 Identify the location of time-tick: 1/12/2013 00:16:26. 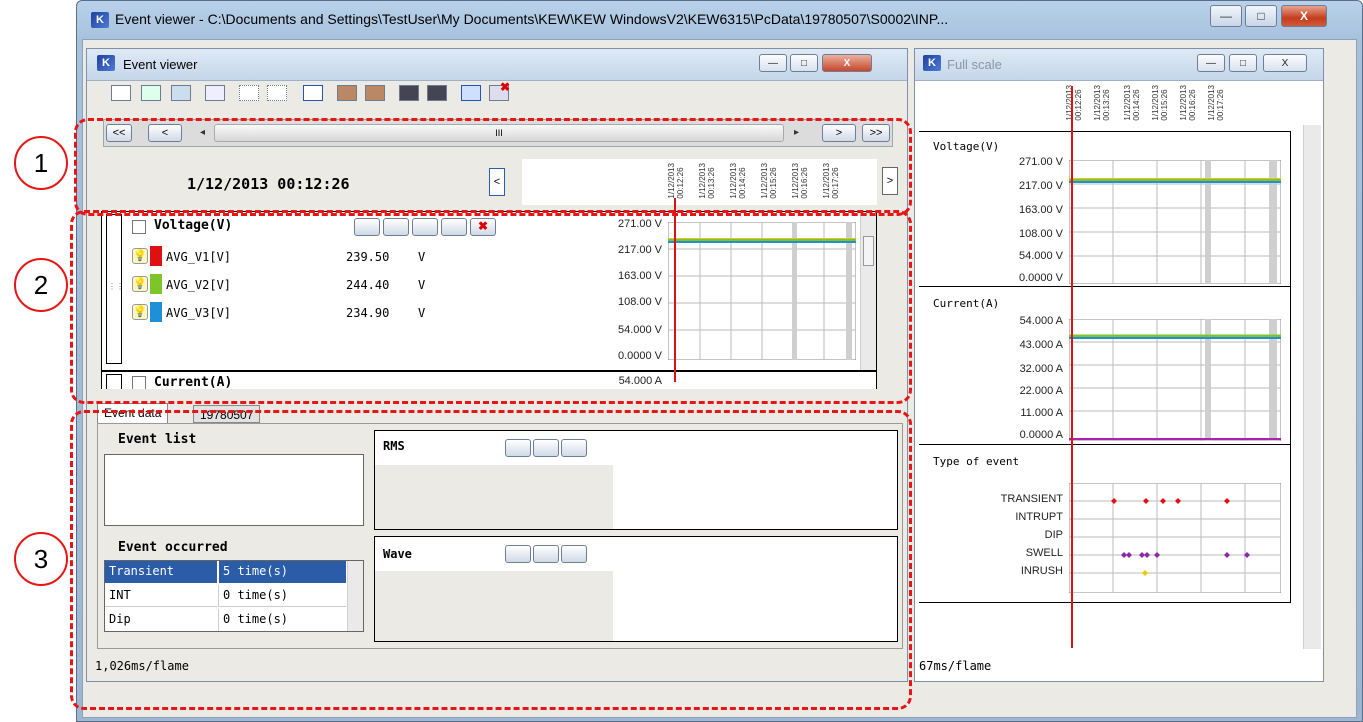
(1188, 103).